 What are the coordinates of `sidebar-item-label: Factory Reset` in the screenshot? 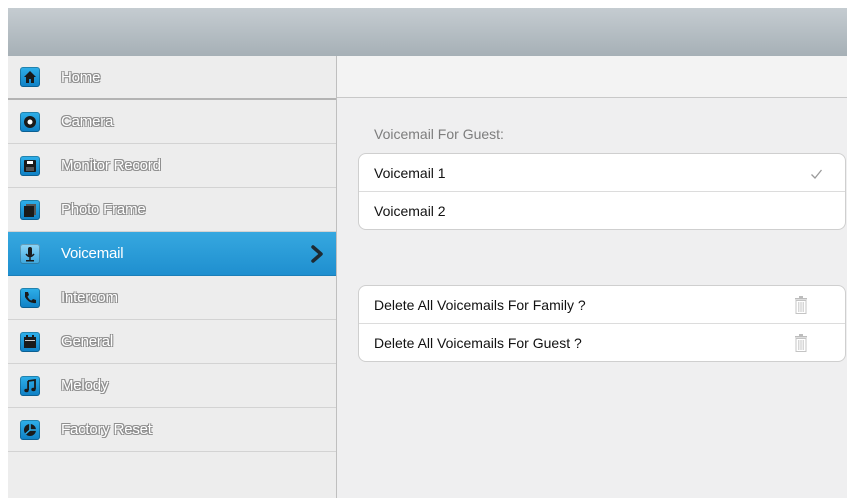 It's located at (106, 429).